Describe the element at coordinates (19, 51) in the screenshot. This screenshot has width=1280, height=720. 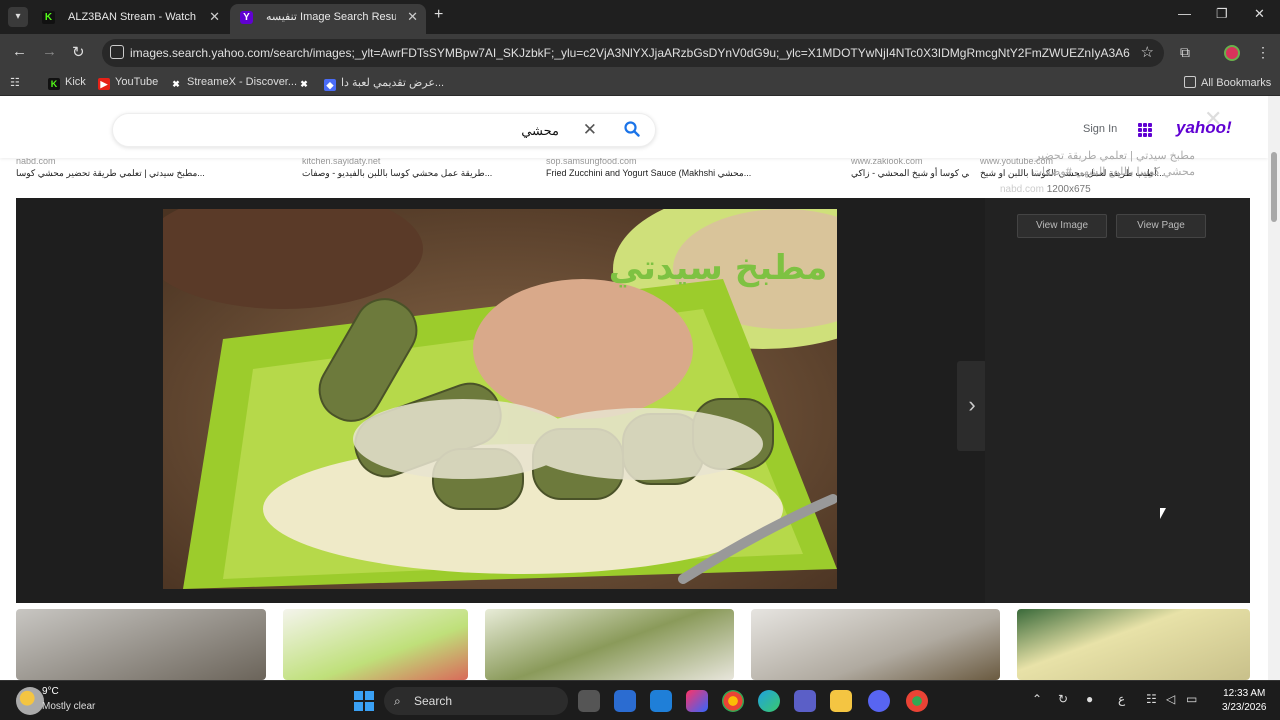
I see `back-button: ←` at that location.